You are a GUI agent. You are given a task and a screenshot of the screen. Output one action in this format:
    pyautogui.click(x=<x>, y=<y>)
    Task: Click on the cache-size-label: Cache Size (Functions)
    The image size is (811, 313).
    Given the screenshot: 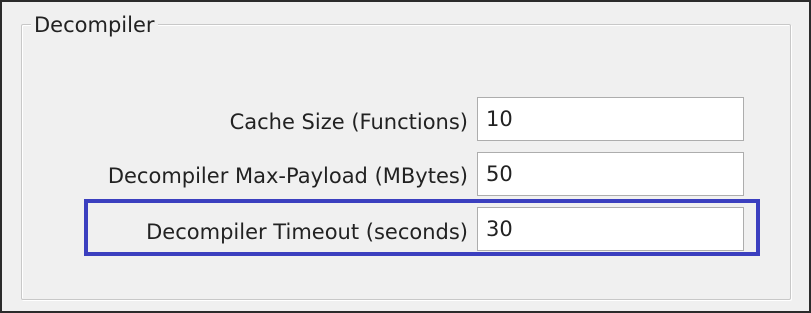 What is the action you would take?
    pyautogui.click(x=348, y=122)
    